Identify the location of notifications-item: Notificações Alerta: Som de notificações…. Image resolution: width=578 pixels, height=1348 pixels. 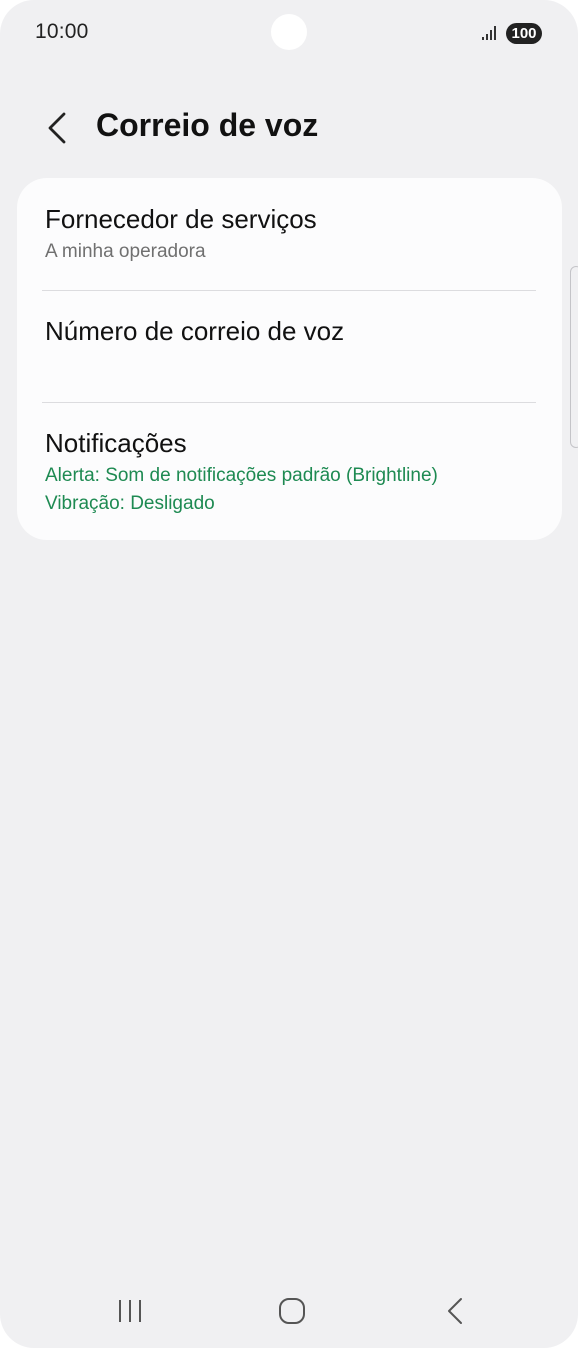
(289, 471).